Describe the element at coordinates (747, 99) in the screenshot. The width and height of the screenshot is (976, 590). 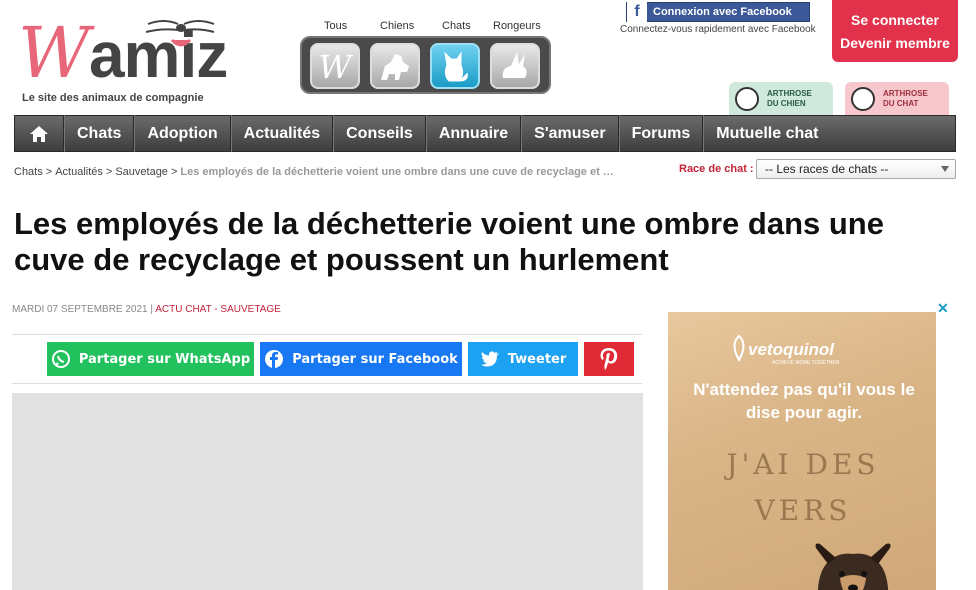
I see `dog-outline-icon` at that location.